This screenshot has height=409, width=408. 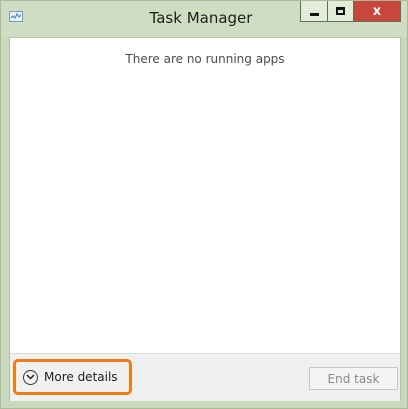 I want to click on more-details-button: More details, so click(x=72, y=377).